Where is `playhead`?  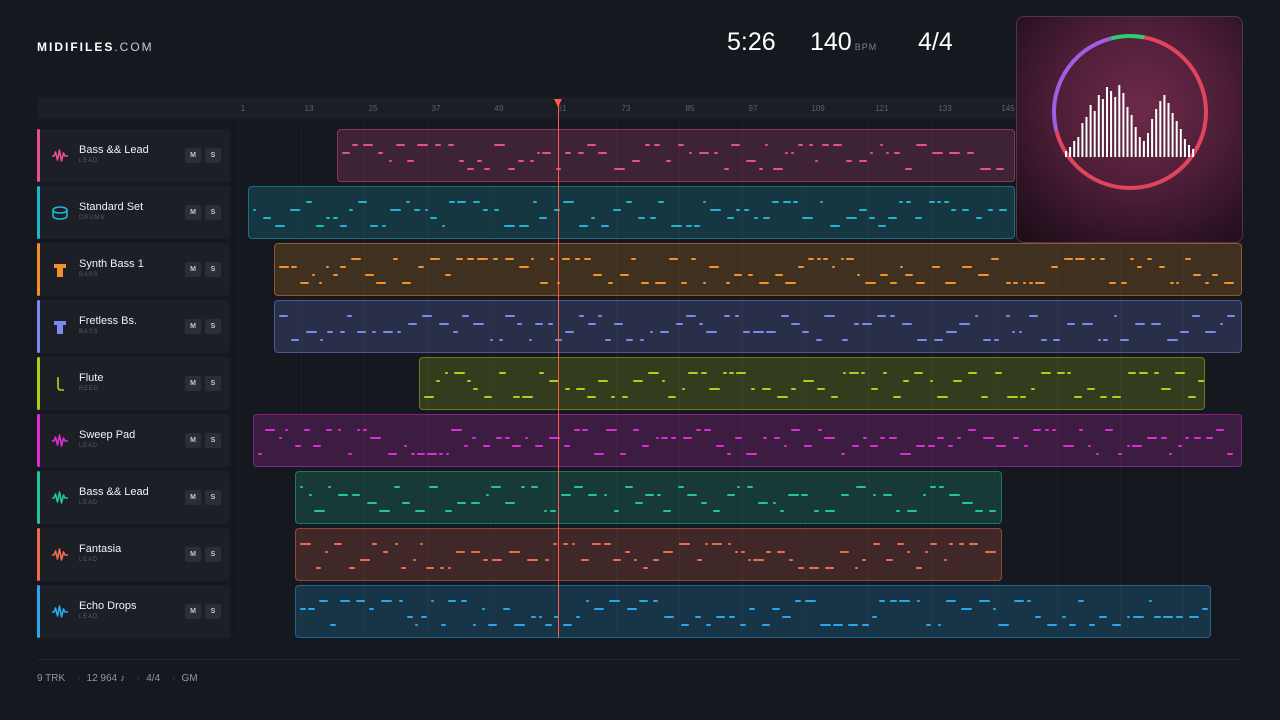 playhead is located at coordinates (558, 371).